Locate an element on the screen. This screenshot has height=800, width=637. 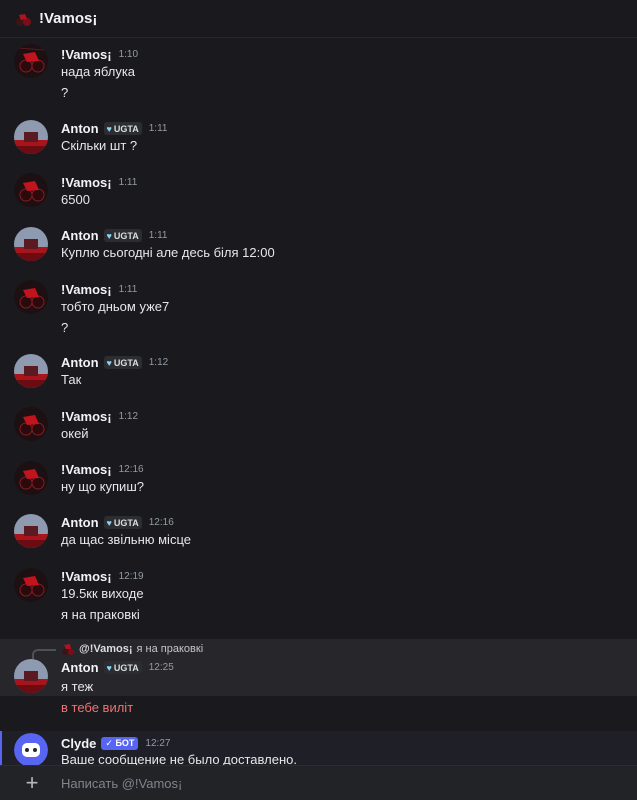
message-text: Так is located at coordinates (71, 379).